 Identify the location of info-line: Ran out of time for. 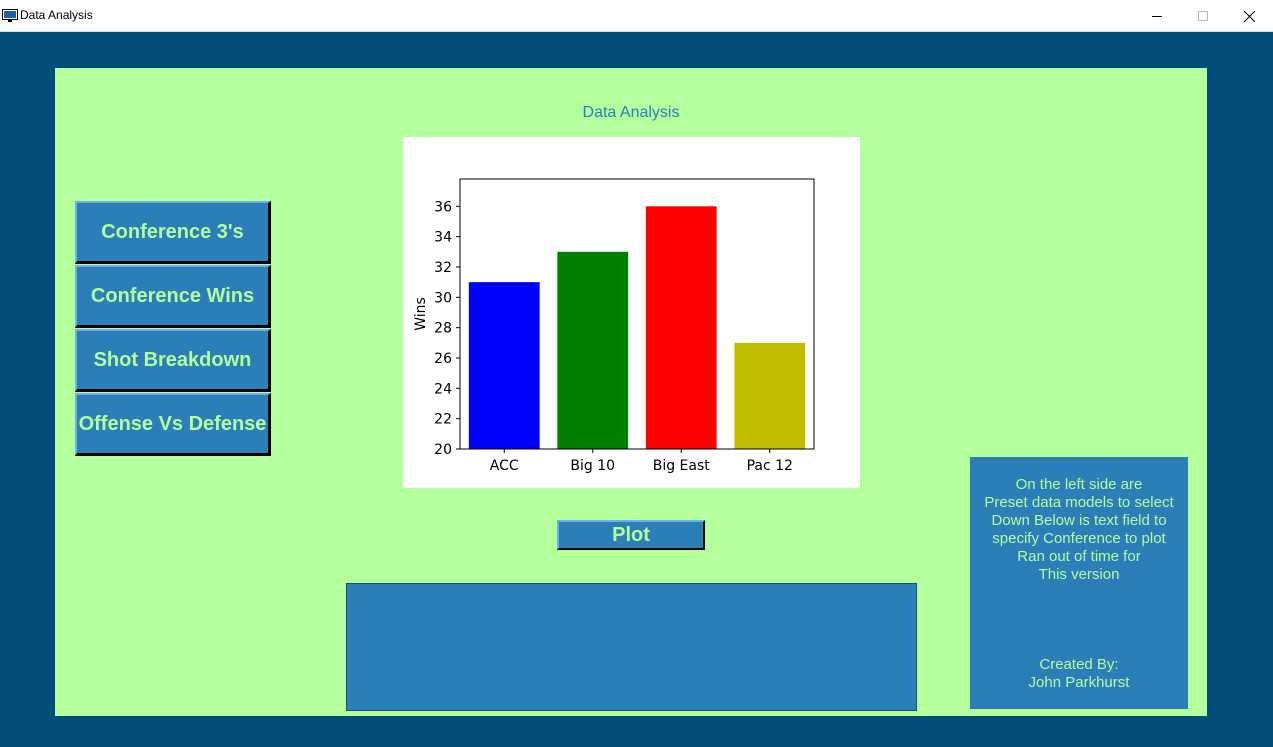
(1079, 556).